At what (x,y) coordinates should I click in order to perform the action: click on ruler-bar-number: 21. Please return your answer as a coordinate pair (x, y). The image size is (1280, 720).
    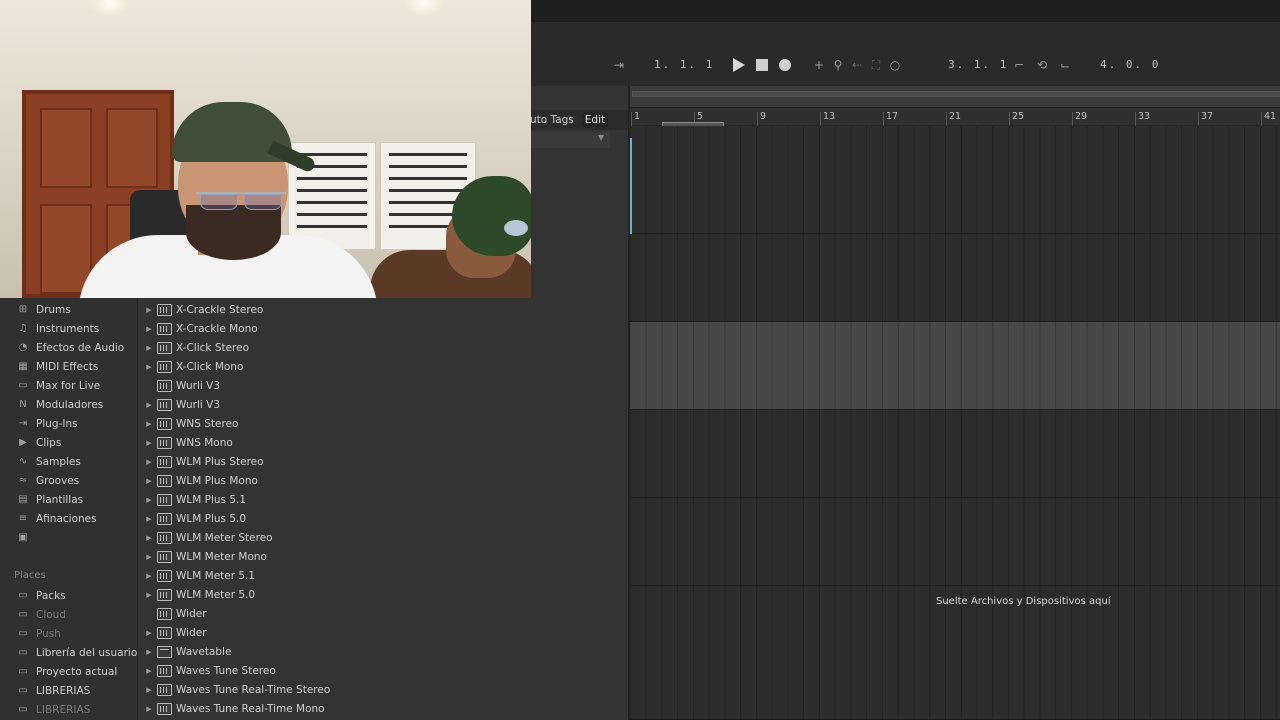
    Looking at the image, I should click on (955, 116).